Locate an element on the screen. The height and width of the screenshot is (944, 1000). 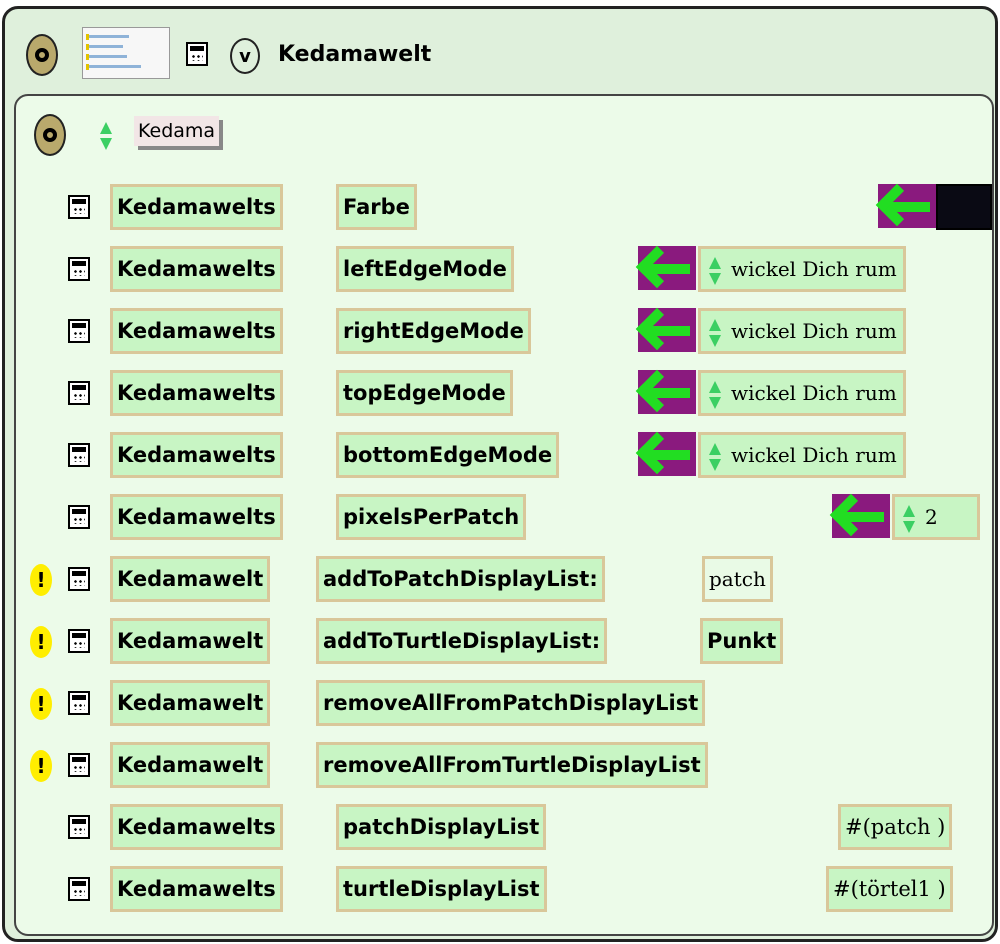
viewer-titlebar: v Kedamawelt is located at coordinates (500, 52).